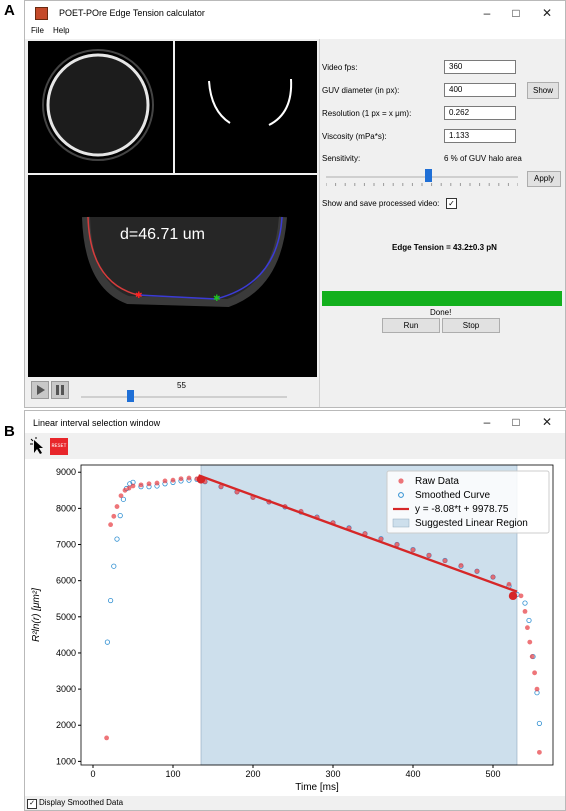  Describe the element at coordinates (412, 774) in the screenshot. I see `x-tick-label: 400` at that location.